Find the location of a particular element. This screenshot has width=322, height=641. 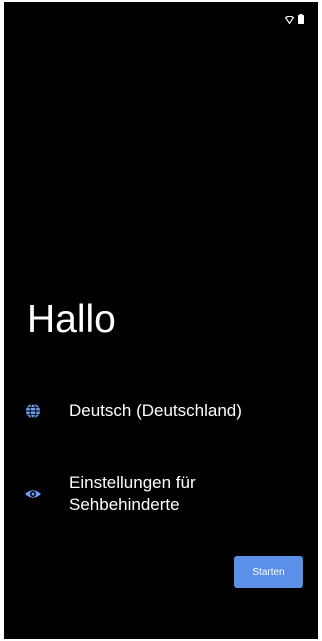

start-button: Starten is located at coordinates (268, 572).